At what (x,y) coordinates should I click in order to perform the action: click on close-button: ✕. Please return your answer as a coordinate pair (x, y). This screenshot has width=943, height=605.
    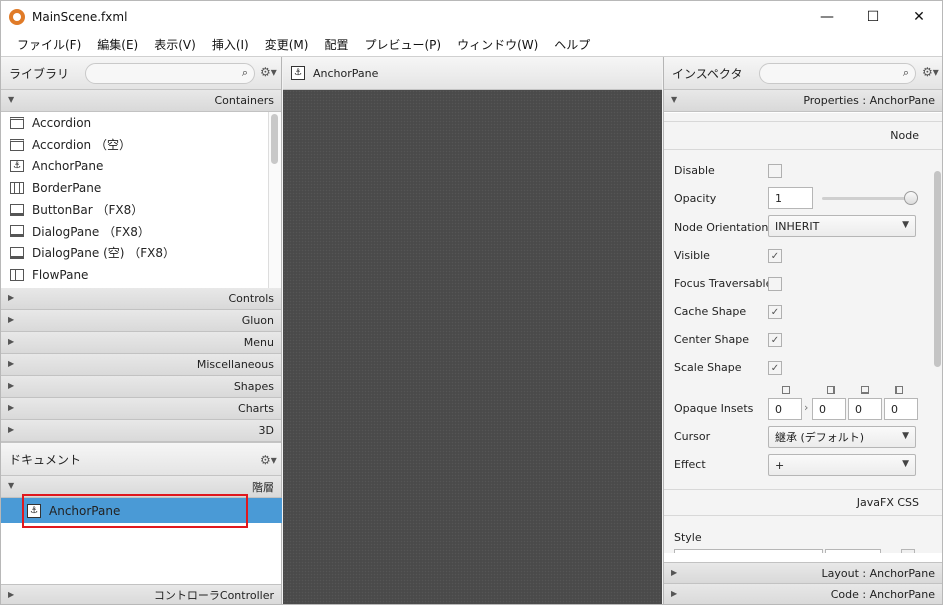
    Looking at the image, I should click on (919, 16).